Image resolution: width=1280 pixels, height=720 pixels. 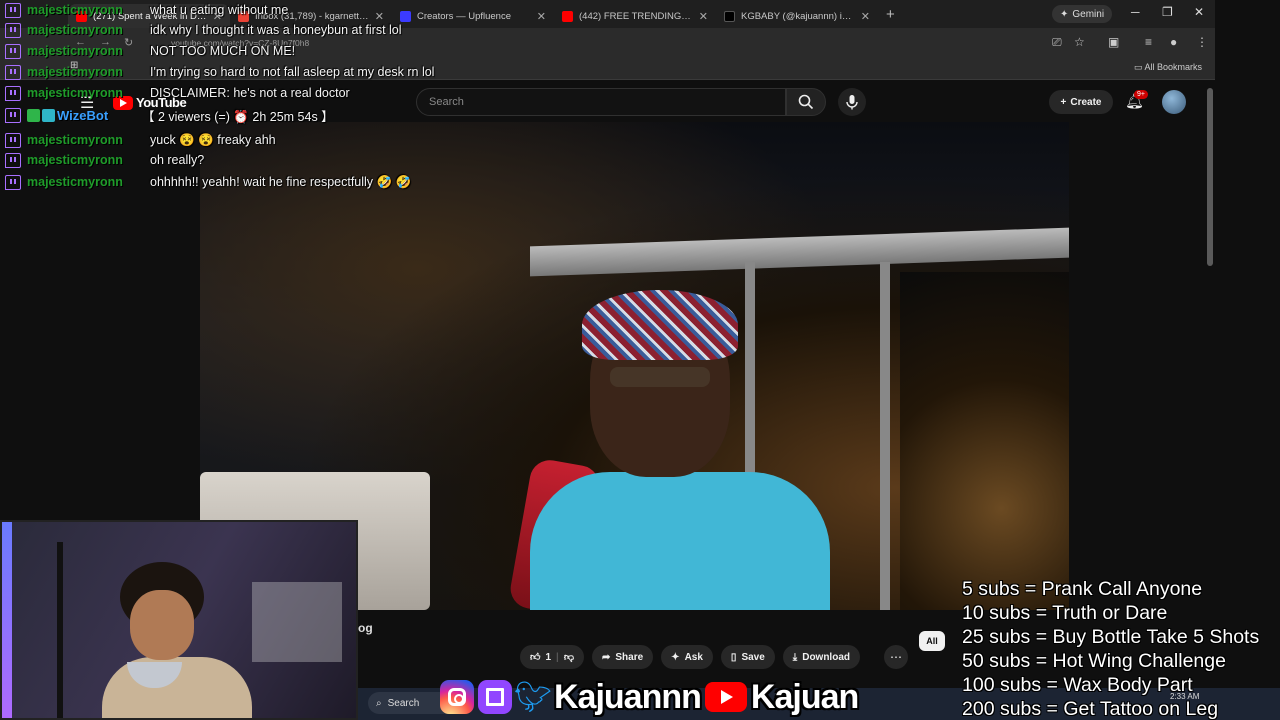 What do you see at coordinates (729, 16) in the screenshot?
I see `tiktok-favicon-icon` at bounding box center [729, 16].